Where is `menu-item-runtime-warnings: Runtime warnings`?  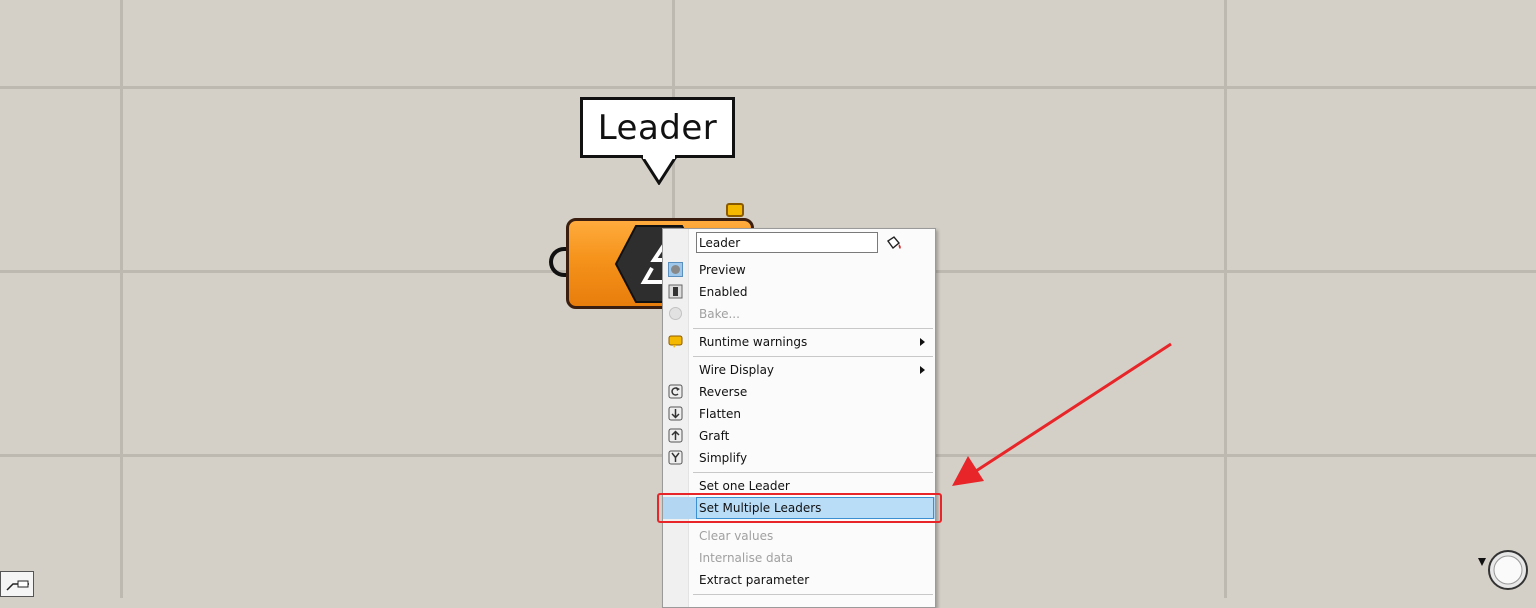 menu-item-runtime-warnings: Runtime warnings is located at coordinates (799, 342).